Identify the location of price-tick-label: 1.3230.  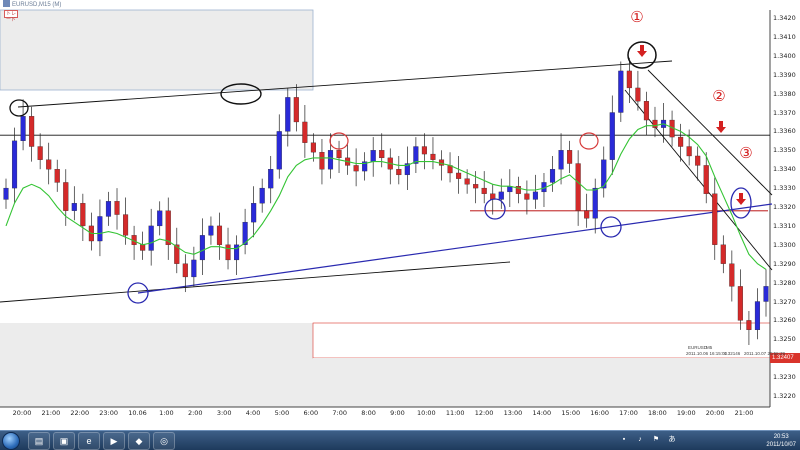
(784, 377).